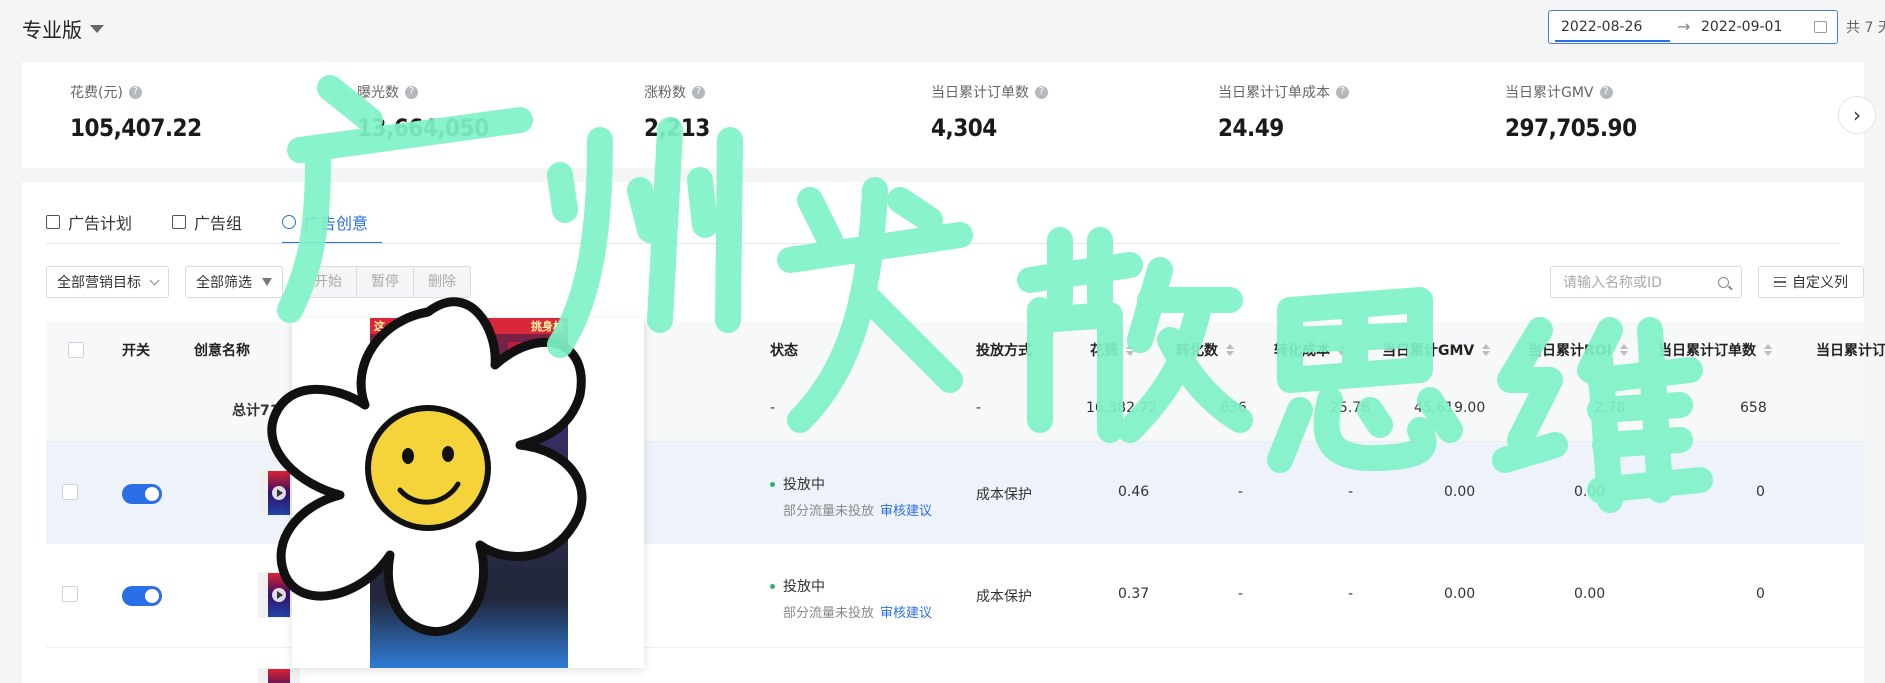 The image size is (1885, 683). What do you see at coordinates (665, 93) in the screenshot?
I see `metric-label: 涨粉数` at bounding box center [665, 93].